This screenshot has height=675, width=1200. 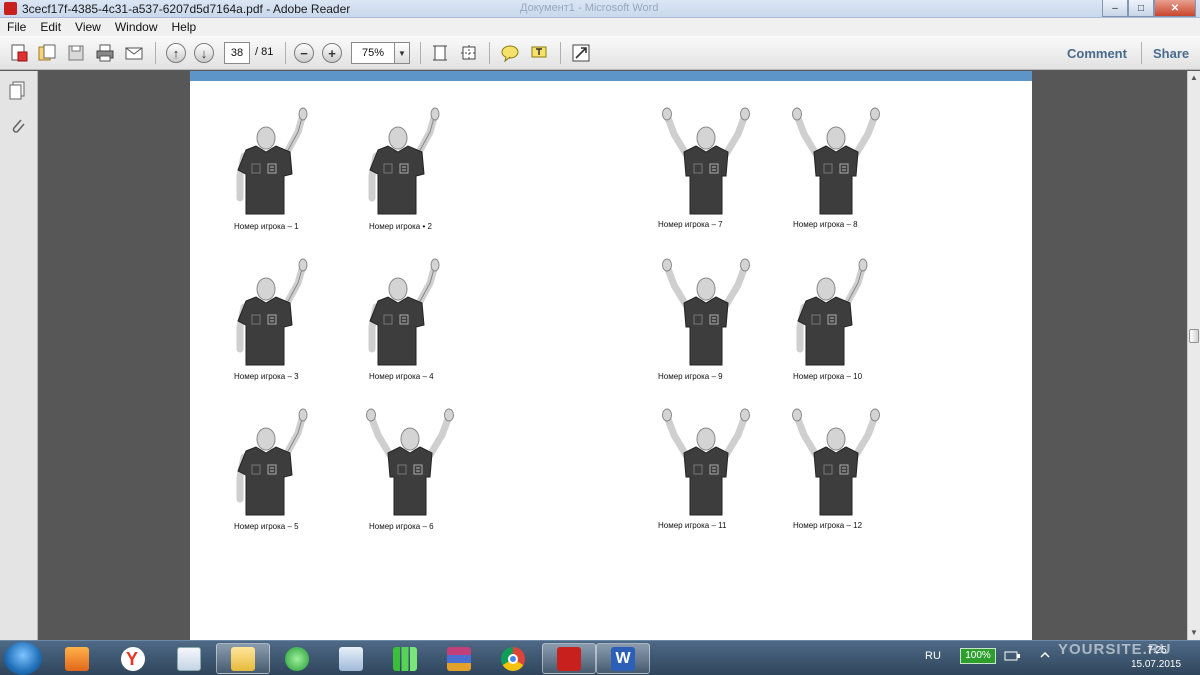 I want to click on share-button: Share, so click(x=1171, y=53).